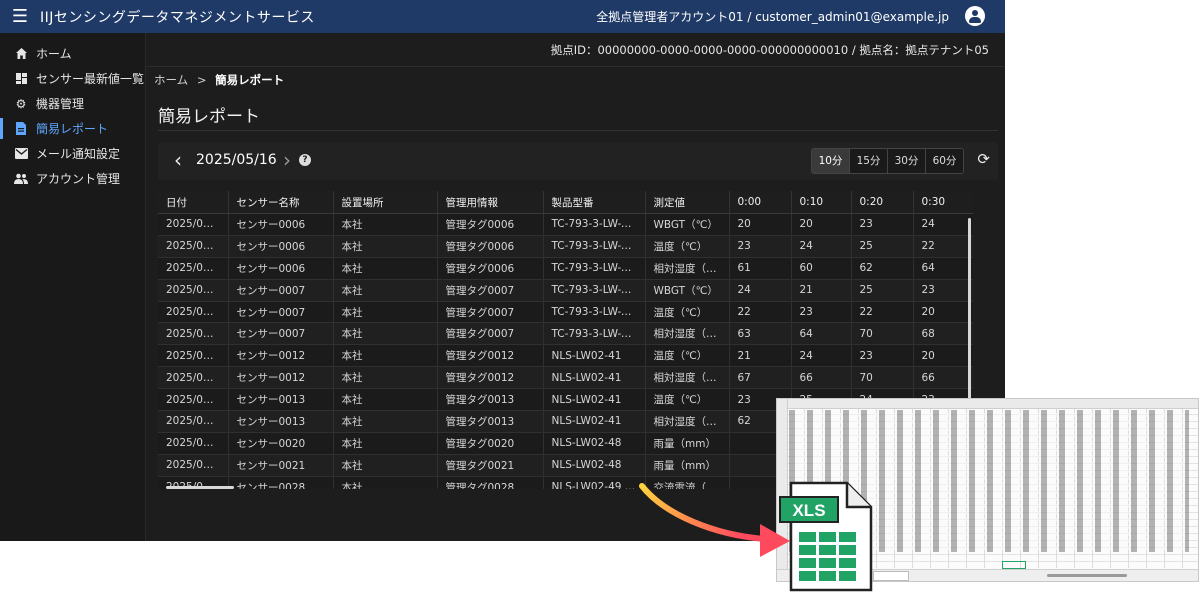 The width and height of the screenshot is (1200, 613). I want to click on spreadsheet-scrollbar, so click(1087, 575).